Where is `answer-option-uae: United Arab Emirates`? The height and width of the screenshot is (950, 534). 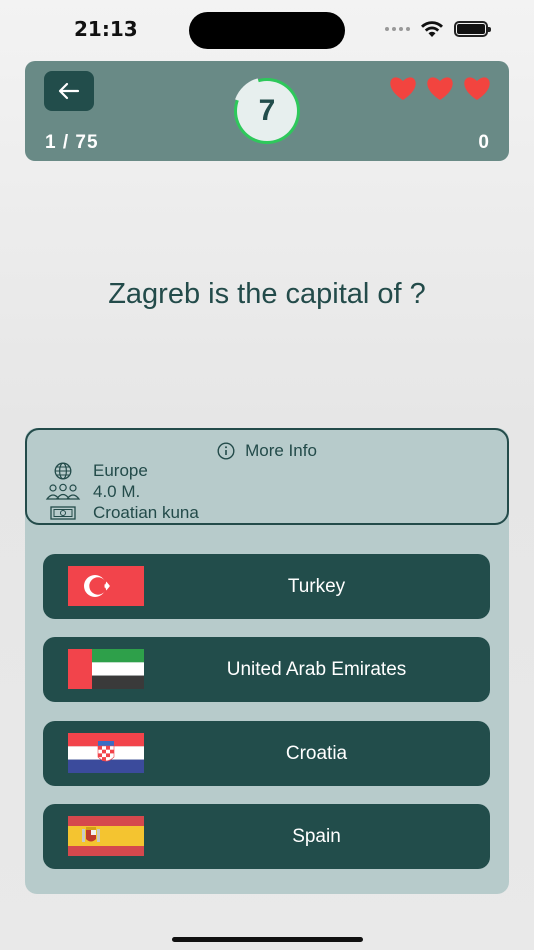 answer-option-uae: United Arab Emirates is located at coordinates (266, 669).